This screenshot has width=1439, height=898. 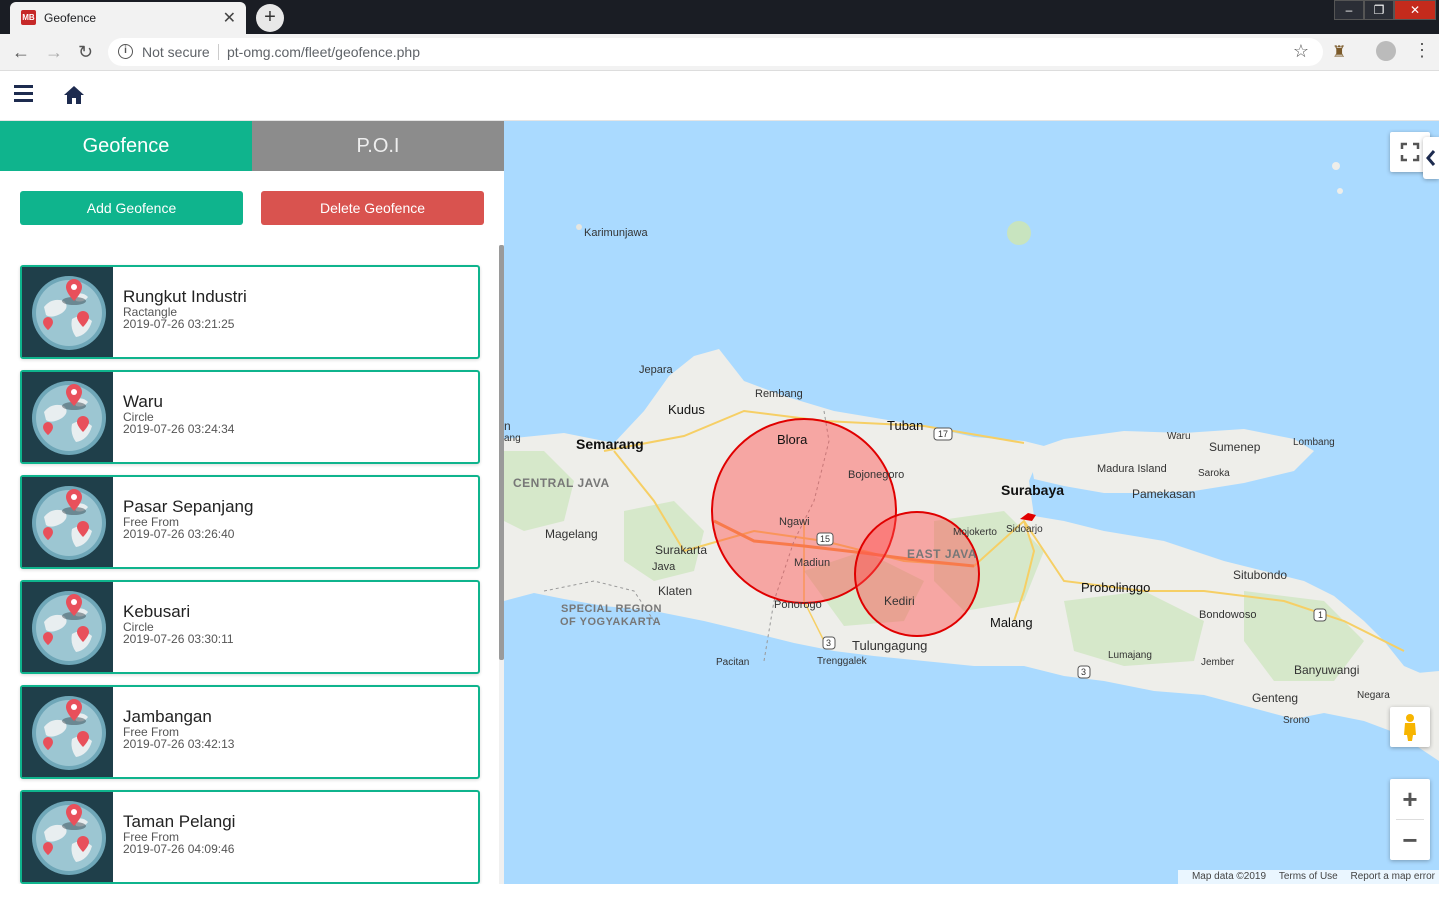 I want to click on back-arrow-icon: ←, so click(x=21, y=52).